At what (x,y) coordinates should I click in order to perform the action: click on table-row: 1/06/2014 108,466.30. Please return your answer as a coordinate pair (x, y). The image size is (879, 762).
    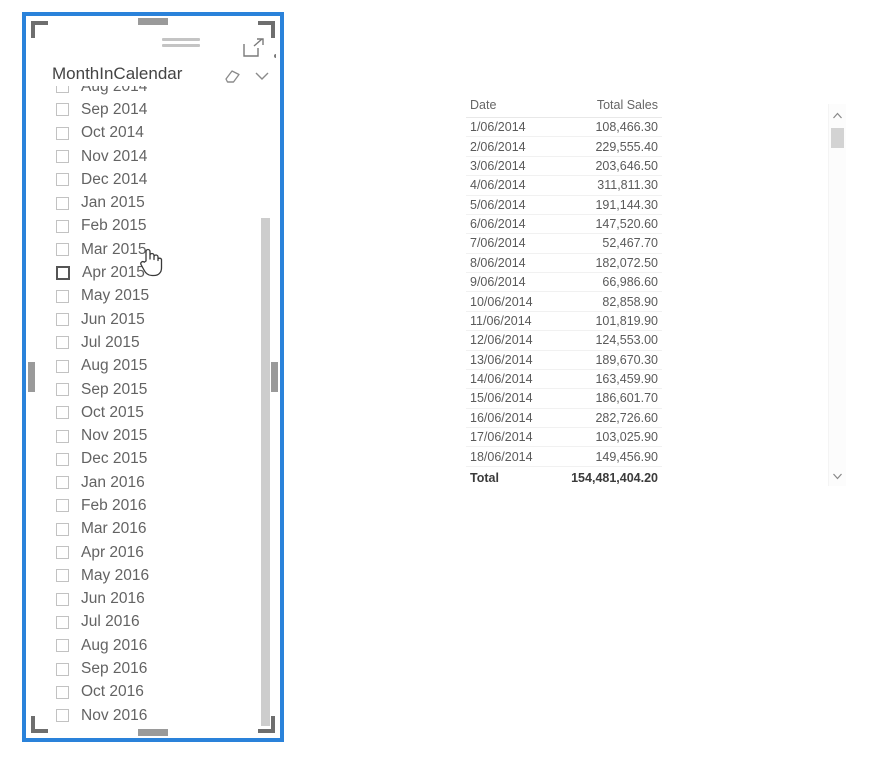
    Looking at the image, I should click on (564, 127).